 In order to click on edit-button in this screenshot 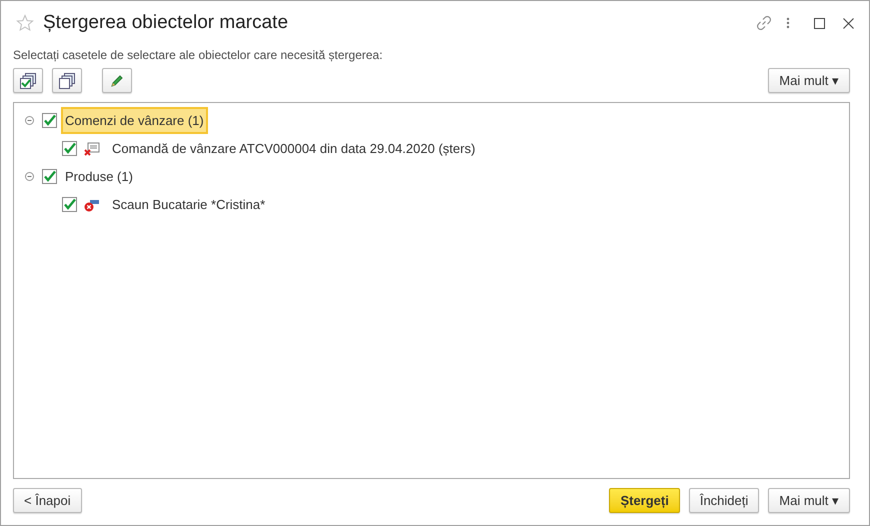, I will do `click(117, 80)`.